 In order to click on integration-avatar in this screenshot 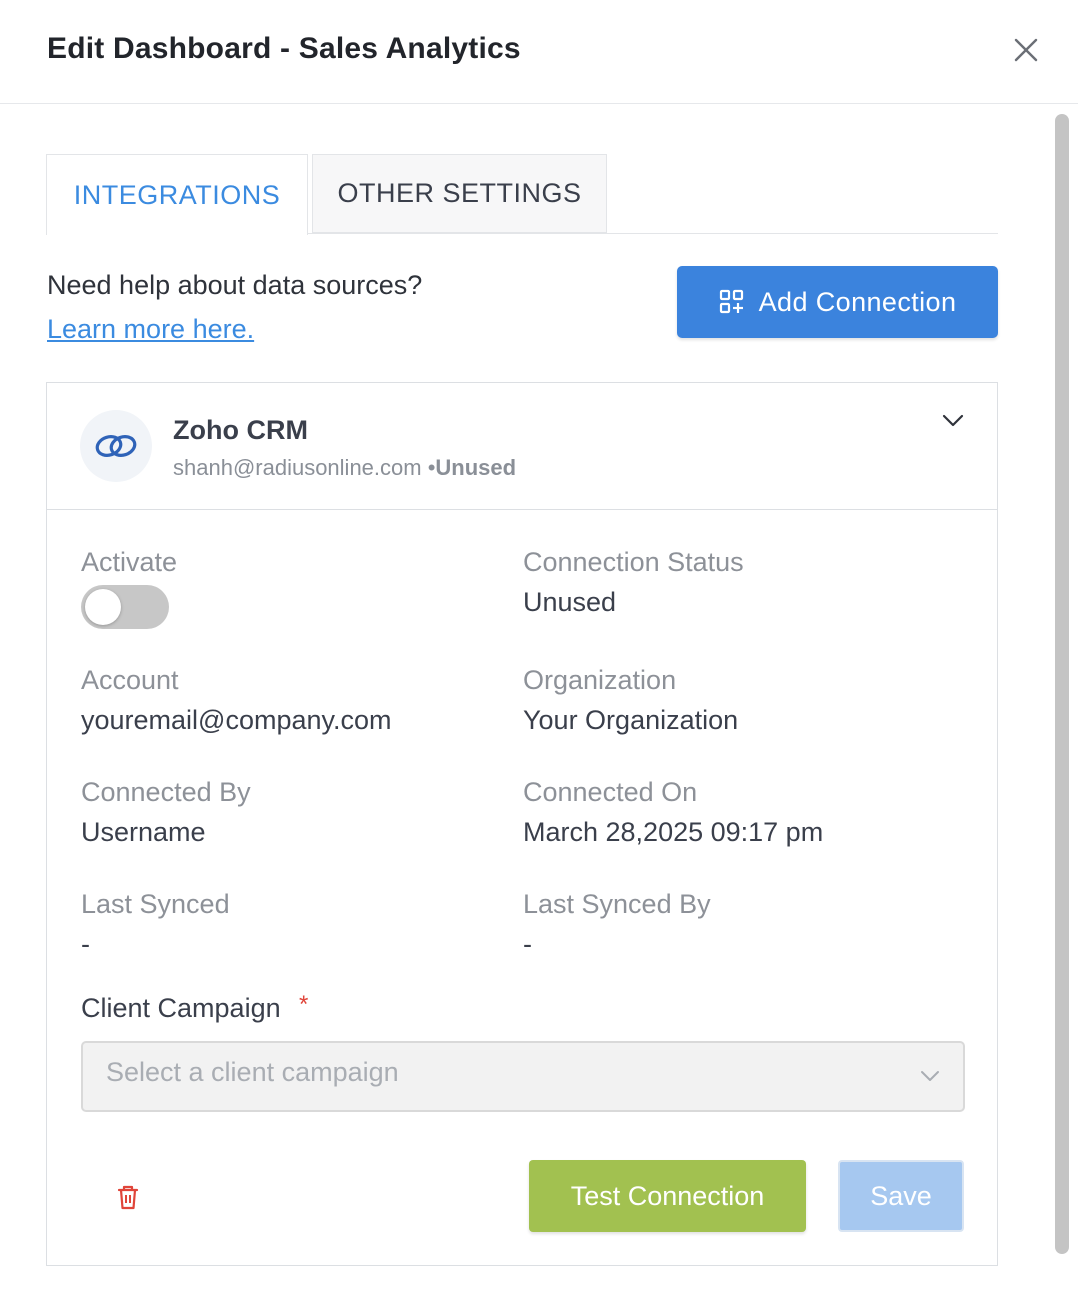, I will do `click(116, 446)`.